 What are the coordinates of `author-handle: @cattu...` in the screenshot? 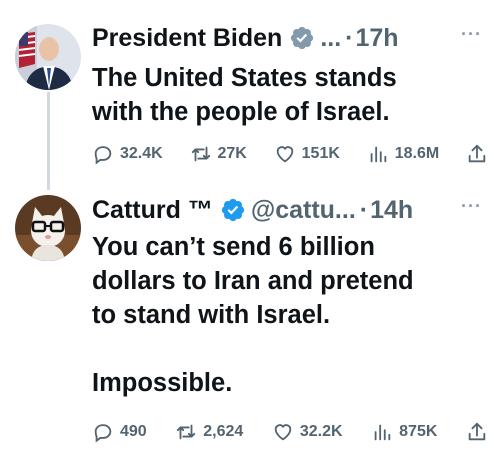 It's located at (303, 210).